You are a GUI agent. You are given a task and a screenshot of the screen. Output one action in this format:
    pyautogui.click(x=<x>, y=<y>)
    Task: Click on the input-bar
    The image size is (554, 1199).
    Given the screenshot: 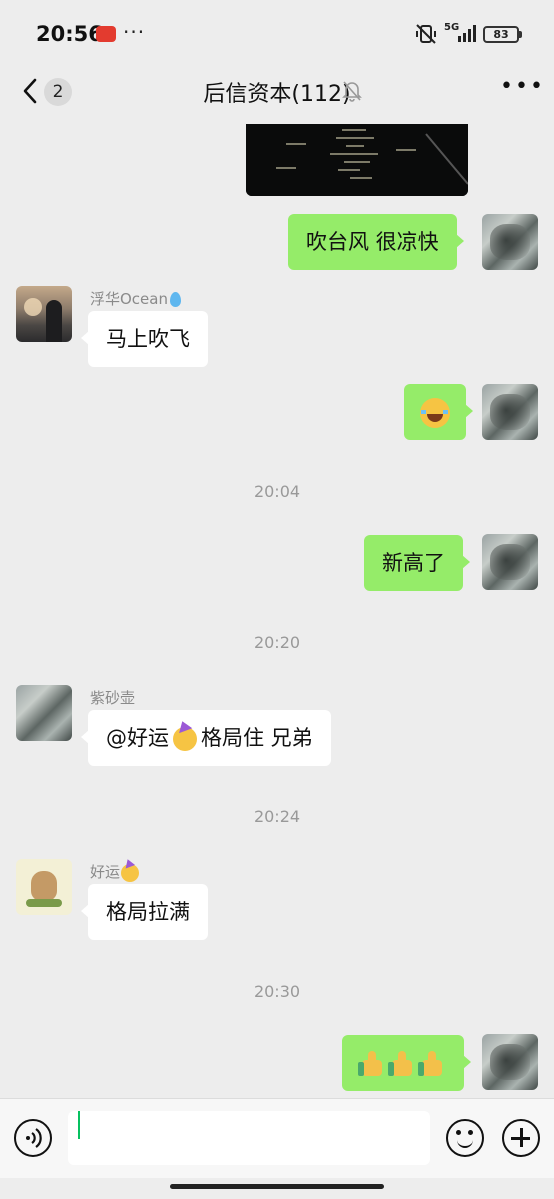 What is the action you would take?
    pyautogui.click(x=277, y=1138)
    